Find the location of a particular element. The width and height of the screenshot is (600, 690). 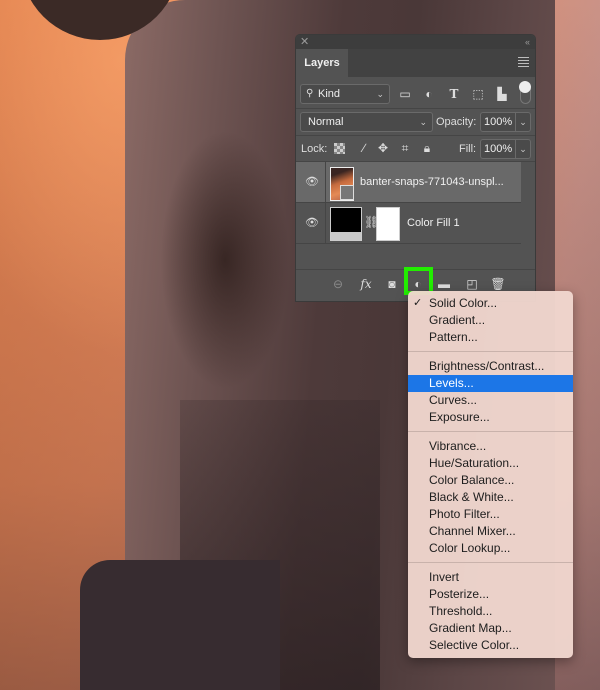

lock-transparent-icon is located at coordinates (339, 148).